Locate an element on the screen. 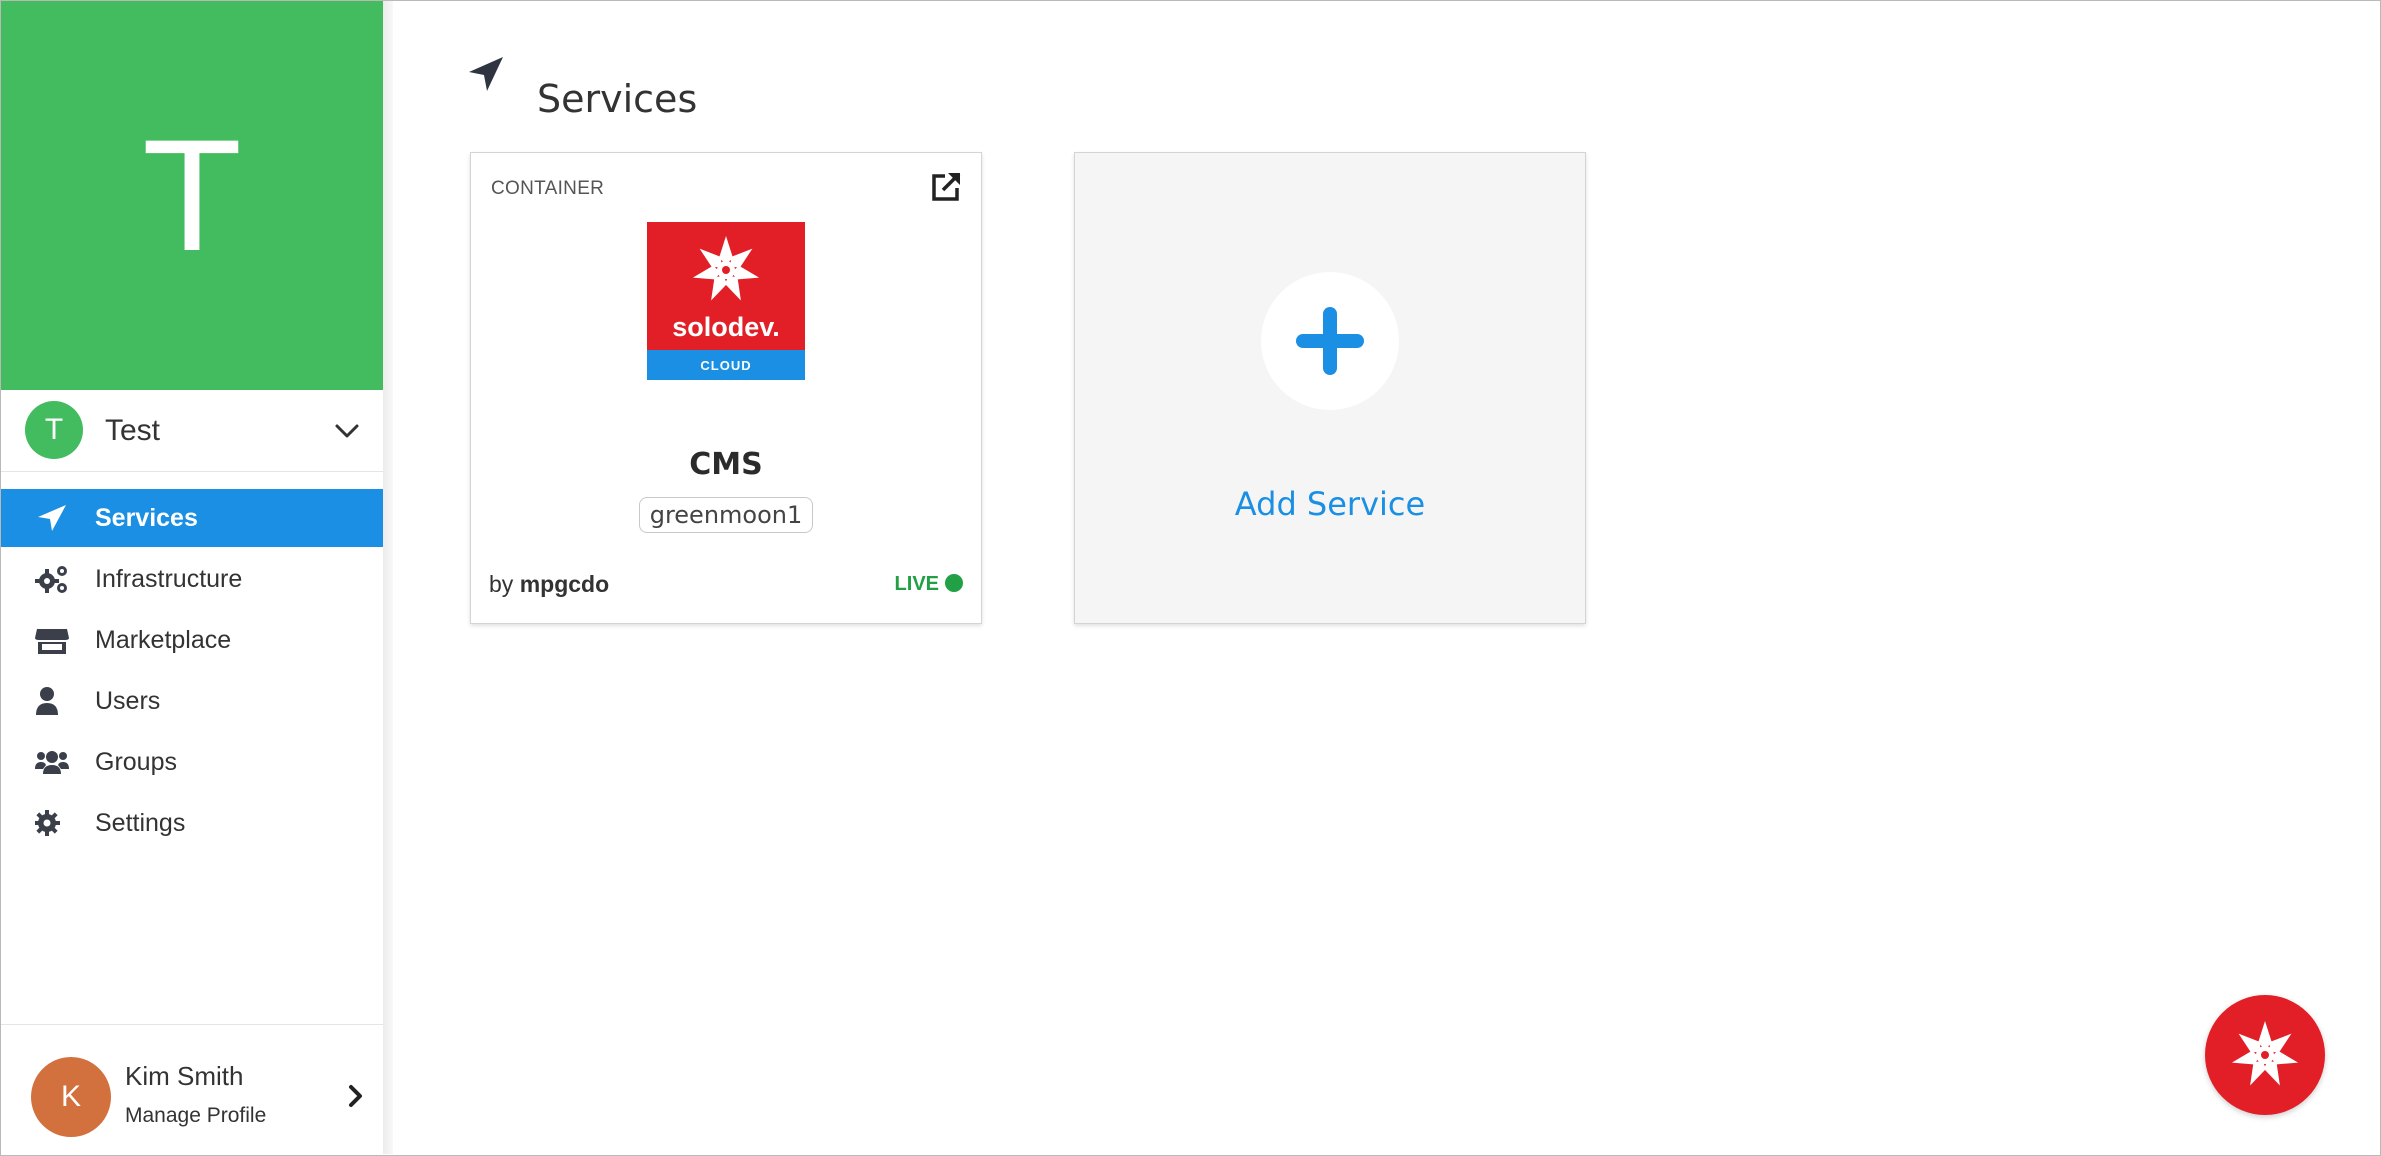  org-avatar: T is located at coordinates (54, 430).